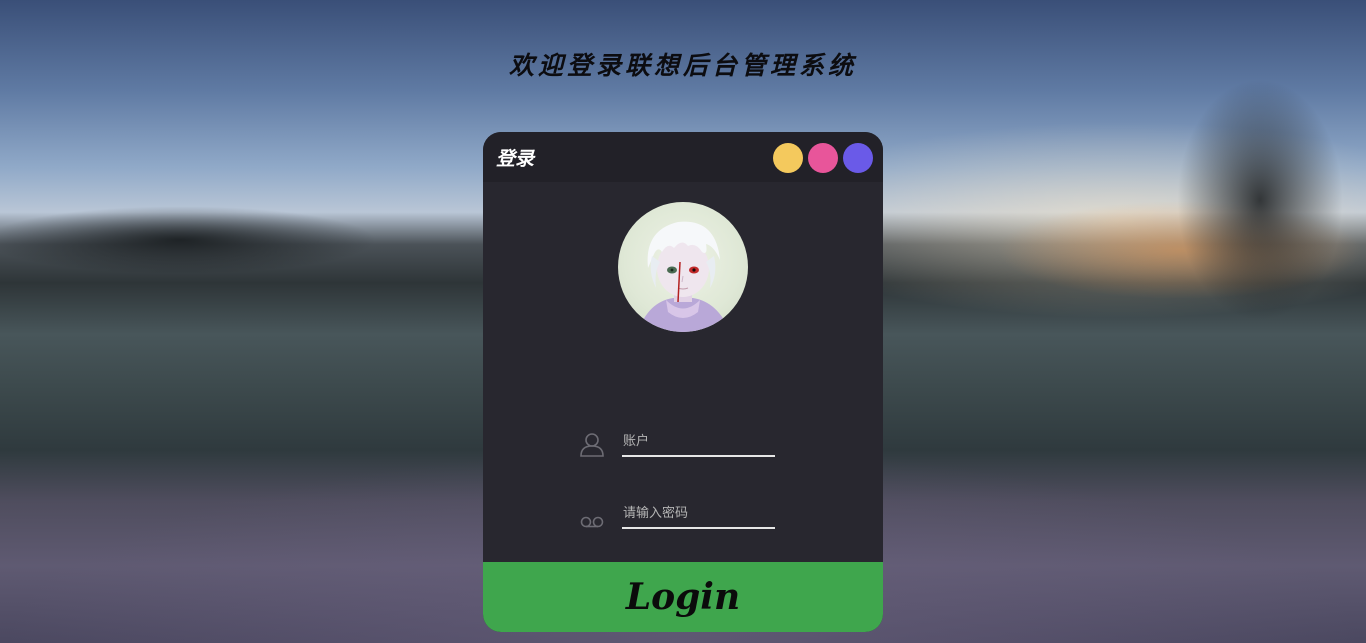 This screenshot has height=643, width=1366. I want to click on account-input, so click(698, 442).